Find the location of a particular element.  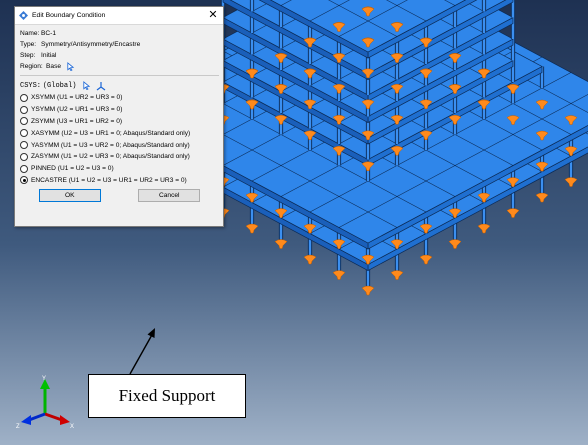

annotation-arrow is located at coordinates (142, 351).